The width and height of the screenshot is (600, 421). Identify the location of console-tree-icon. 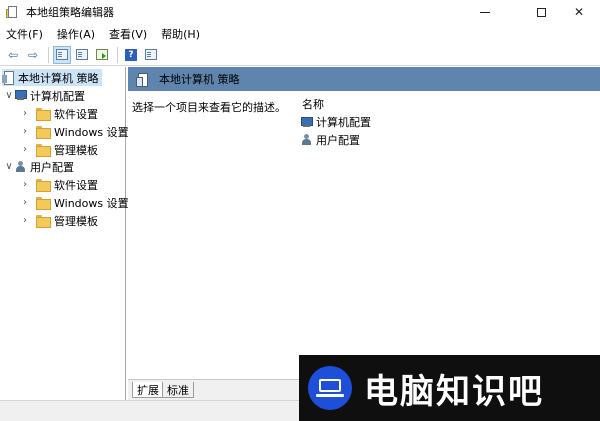
(62, 54).